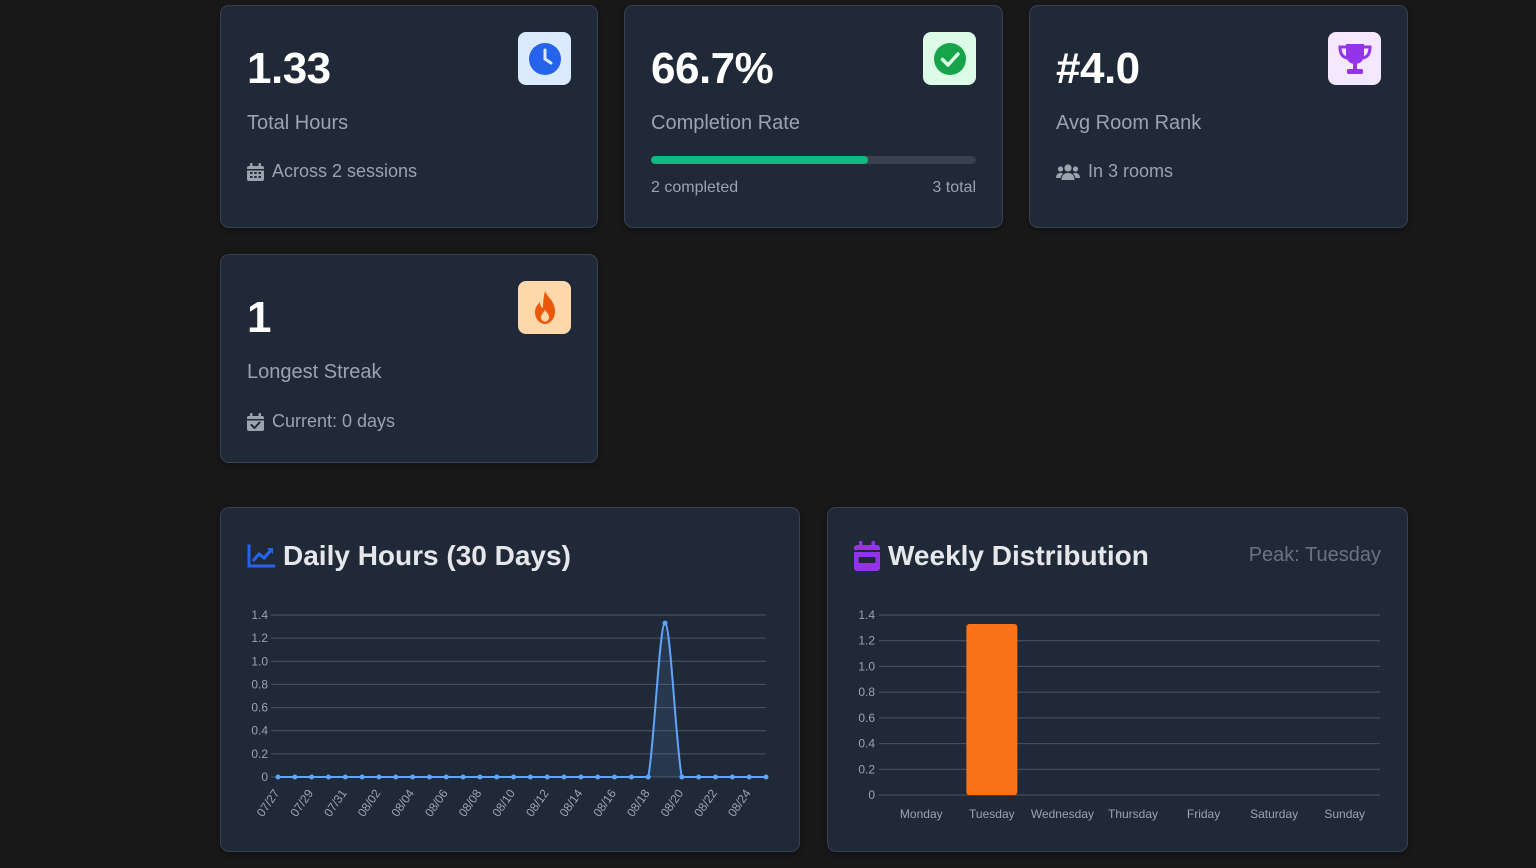  Describe the element at coordinates (638, 802) in the screenshot. I see `x-tick-label: 08/18` at that location.